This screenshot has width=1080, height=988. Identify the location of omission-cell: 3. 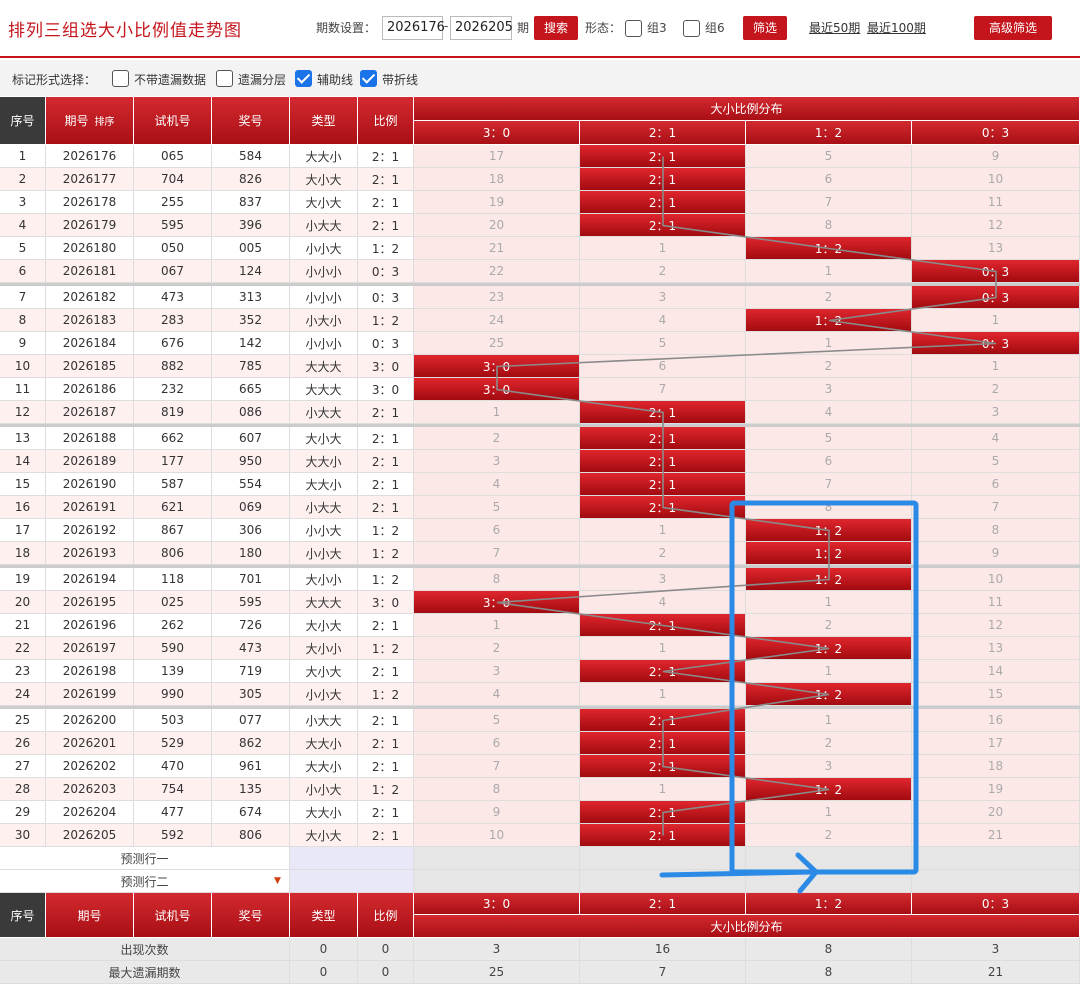
(497, 671).